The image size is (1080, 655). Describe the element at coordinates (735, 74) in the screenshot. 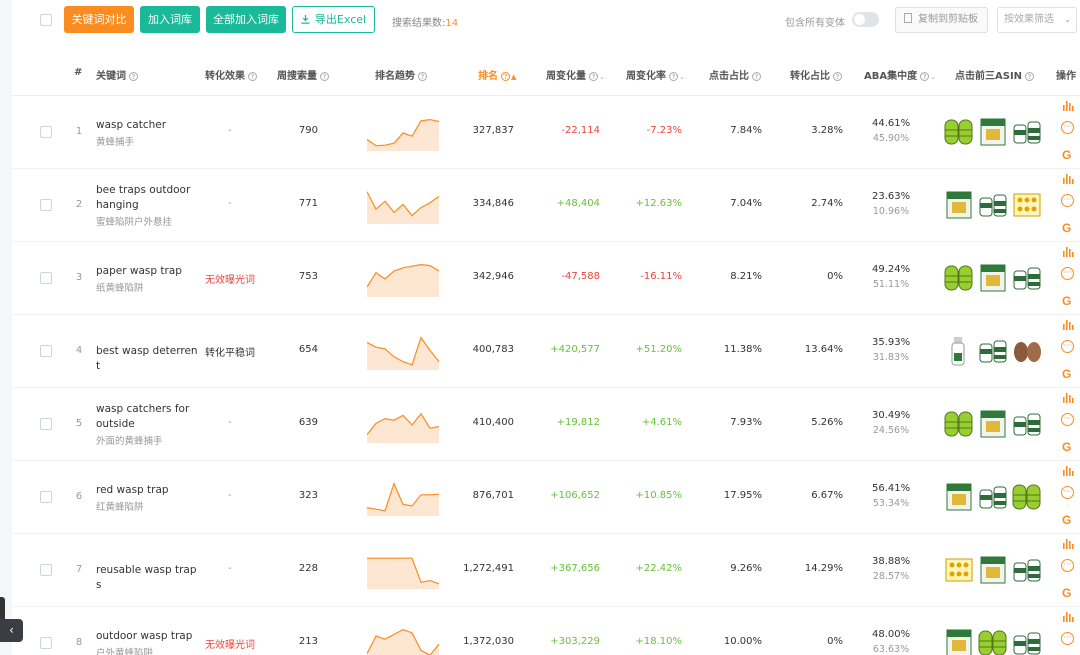

I see `col-click-share: 点击占比?` at that location.